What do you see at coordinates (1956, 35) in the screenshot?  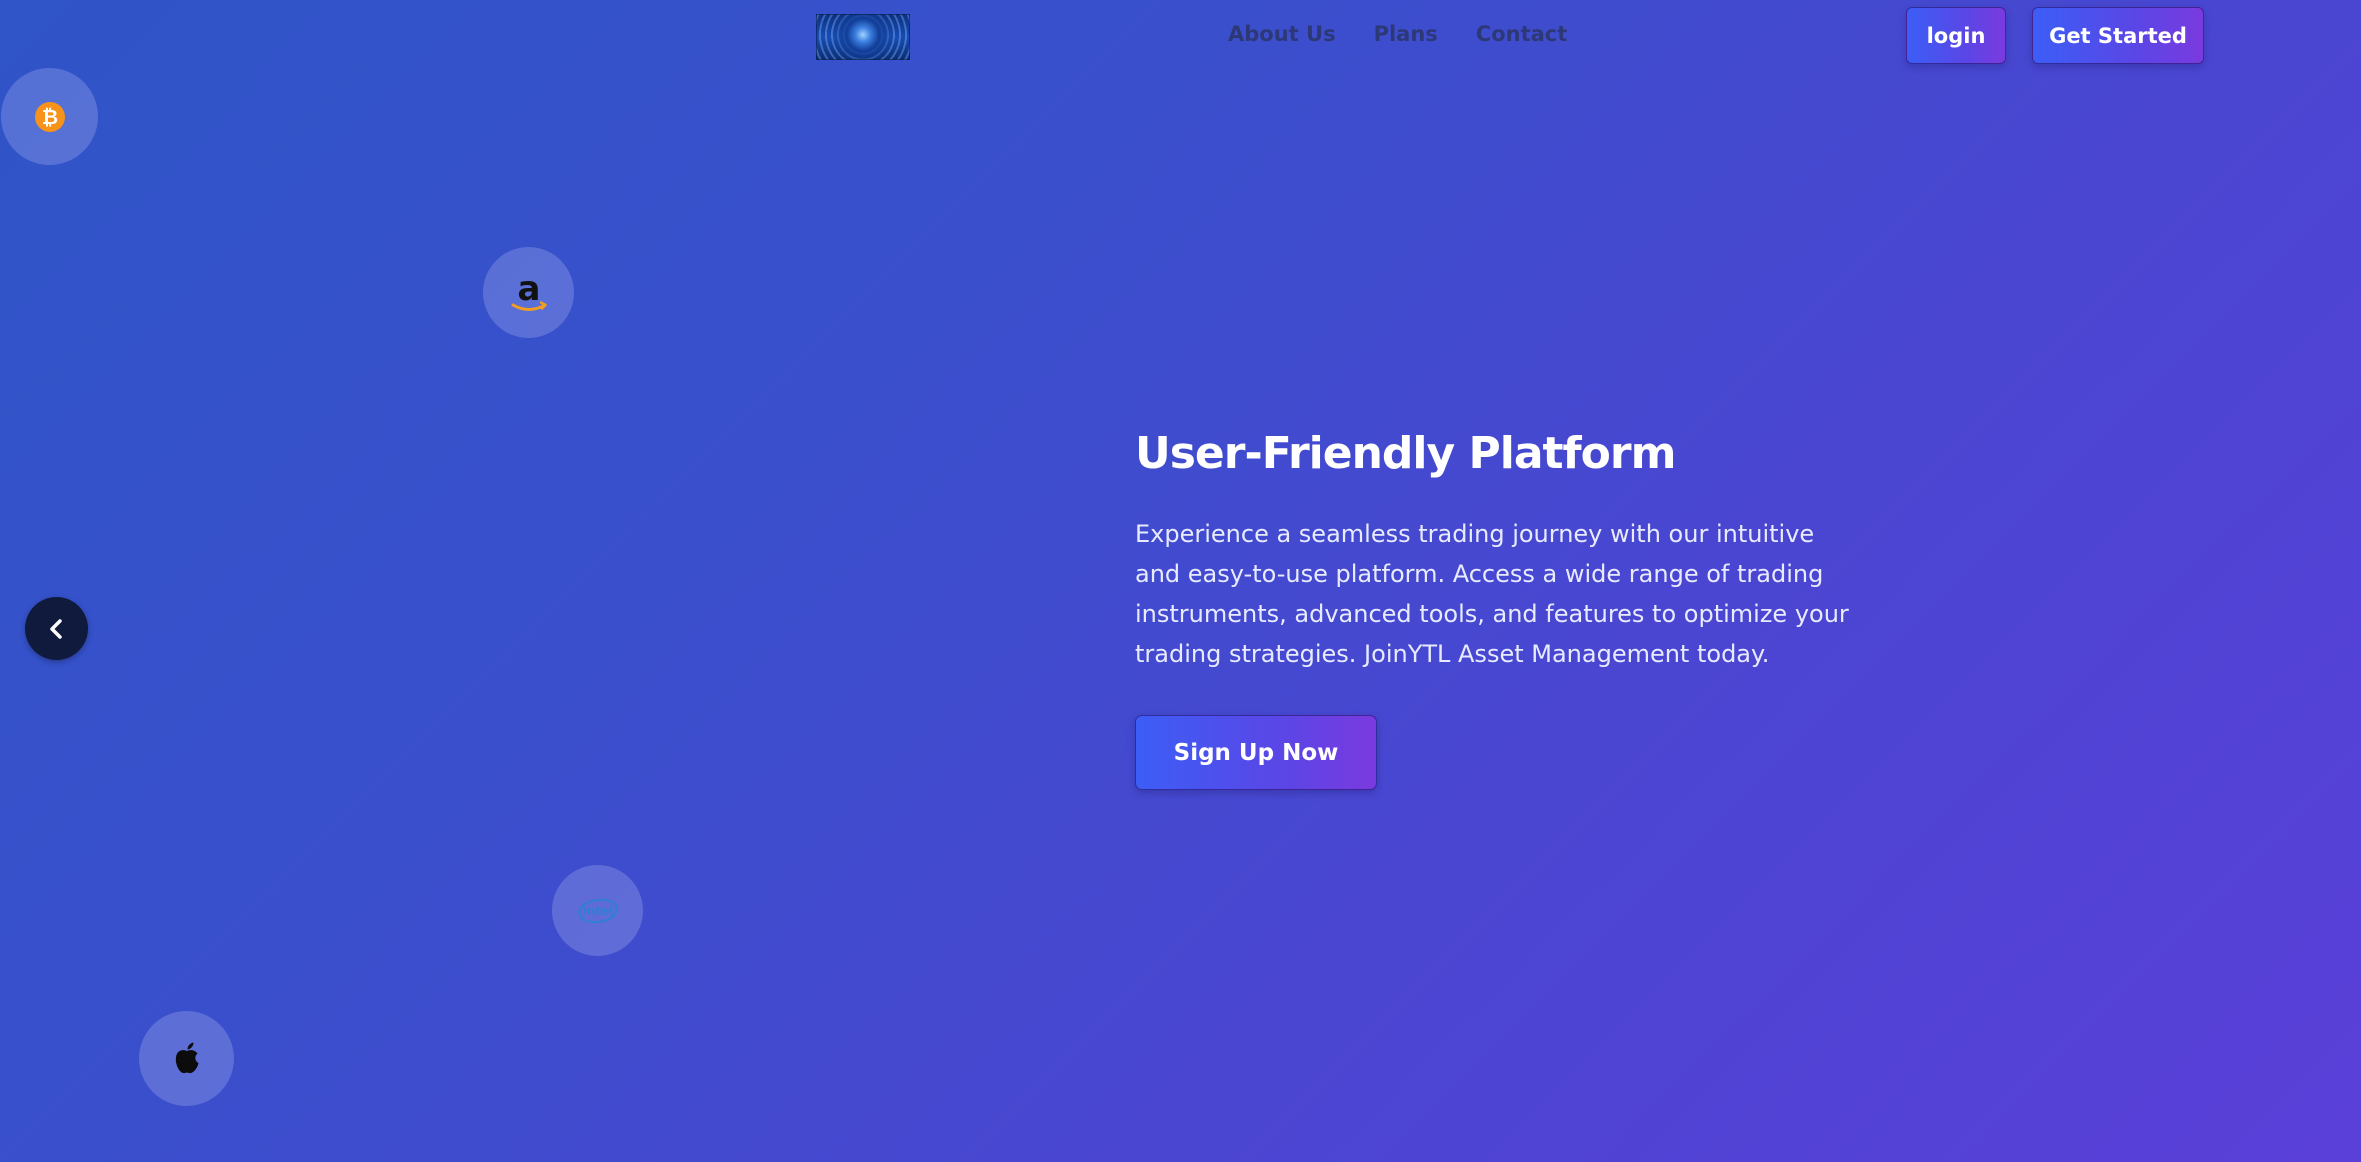 I see `login-button: login` at bounding box center [1956, 35].